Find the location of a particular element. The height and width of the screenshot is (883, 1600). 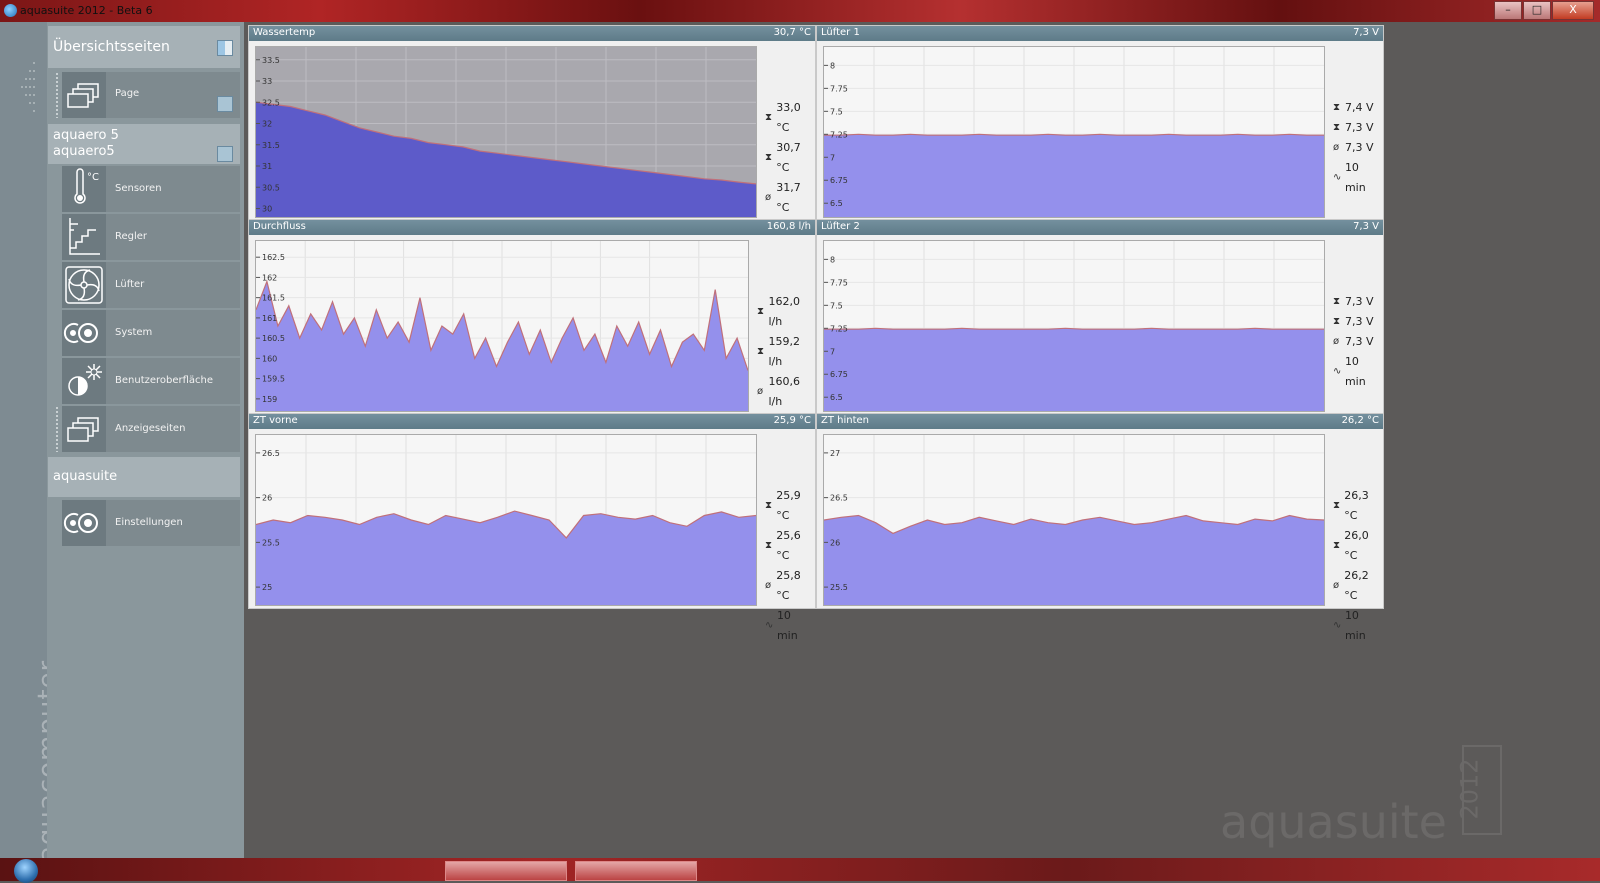

stat-value: 26,0 °C is located at coordinates (1356, 545).